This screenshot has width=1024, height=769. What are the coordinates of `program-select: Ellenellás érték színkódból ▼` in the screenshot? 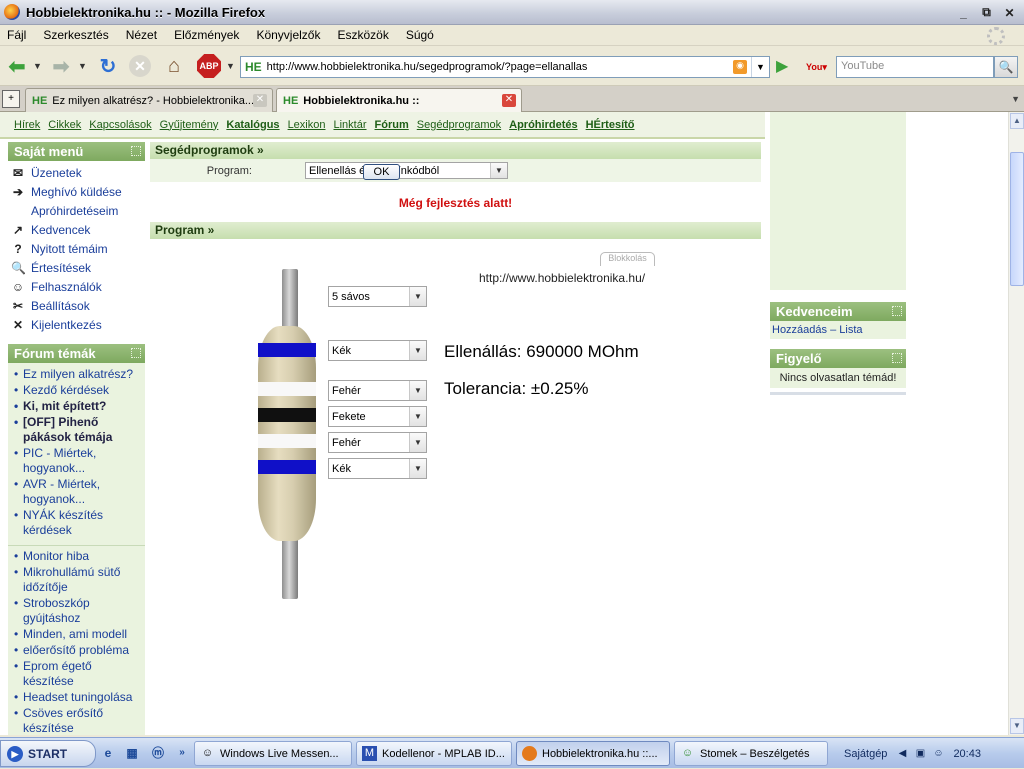 It's located at (406, 170).